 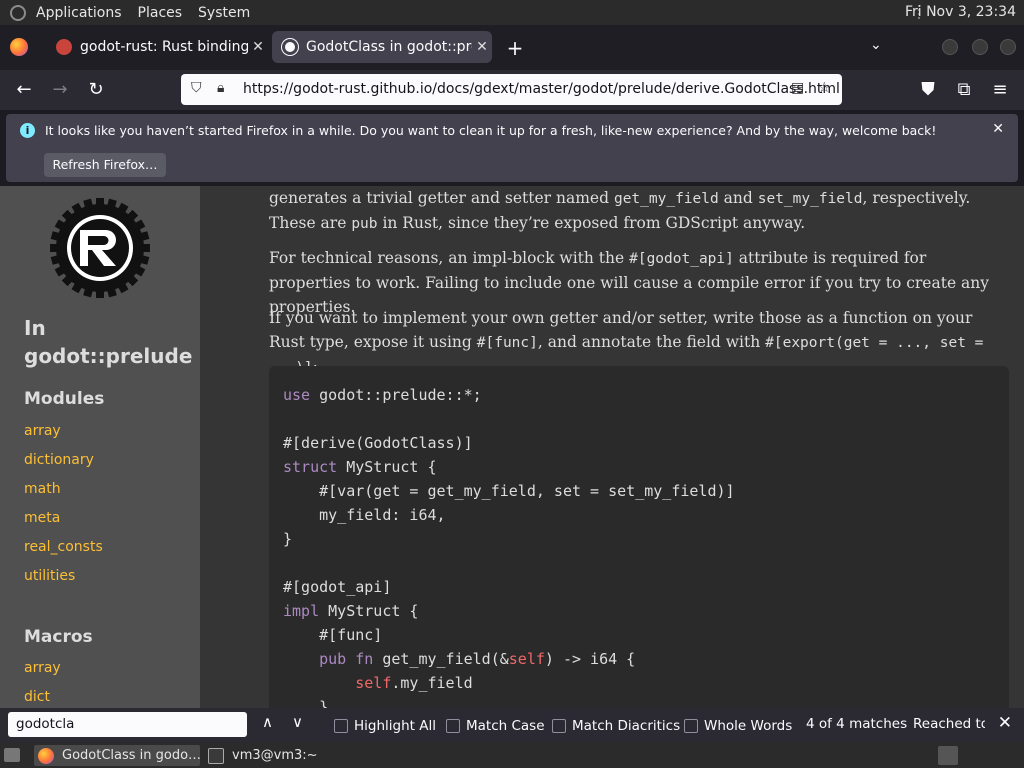 I want to click on code-line: #[godot_api], so click(x=337, y=587).